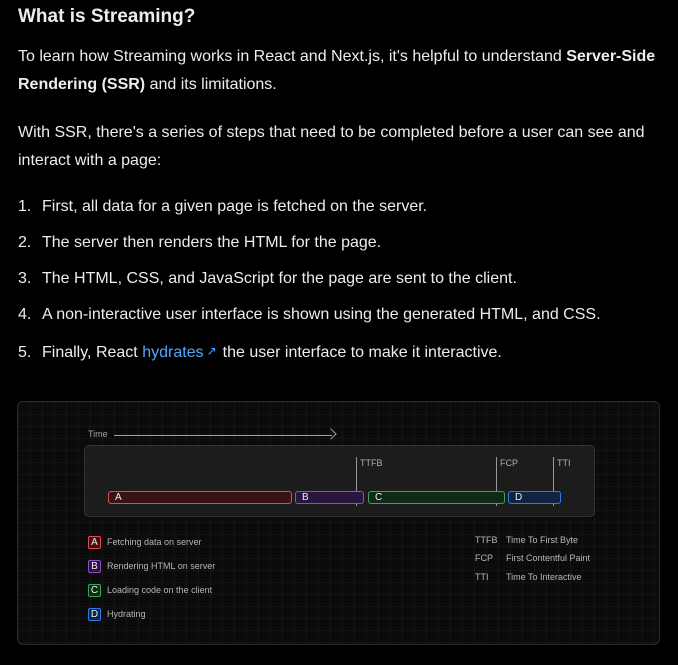 Image resolution: width=678 pixels, height=665 pixels. I want to click on step-number: 2., so click(25, 242).